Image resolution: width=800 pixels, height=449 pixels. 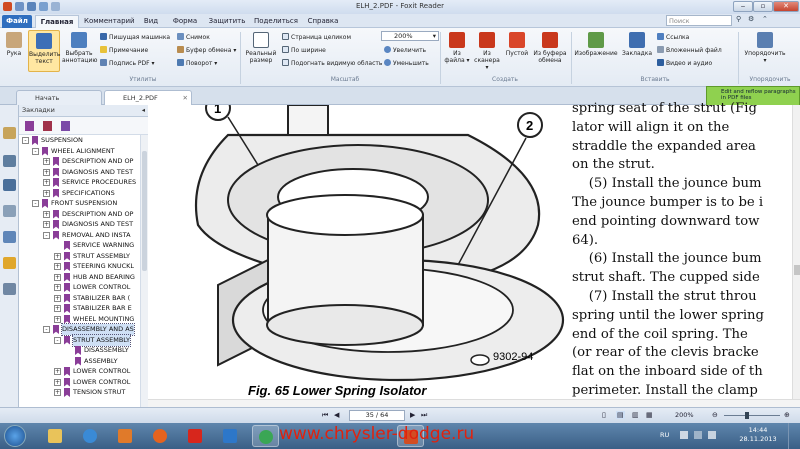 What do you see at coordinates (79, 48) in the screenshot?
I see `select-annotation-button: Выбрать аннотацию` at bounding box center [79, 48].